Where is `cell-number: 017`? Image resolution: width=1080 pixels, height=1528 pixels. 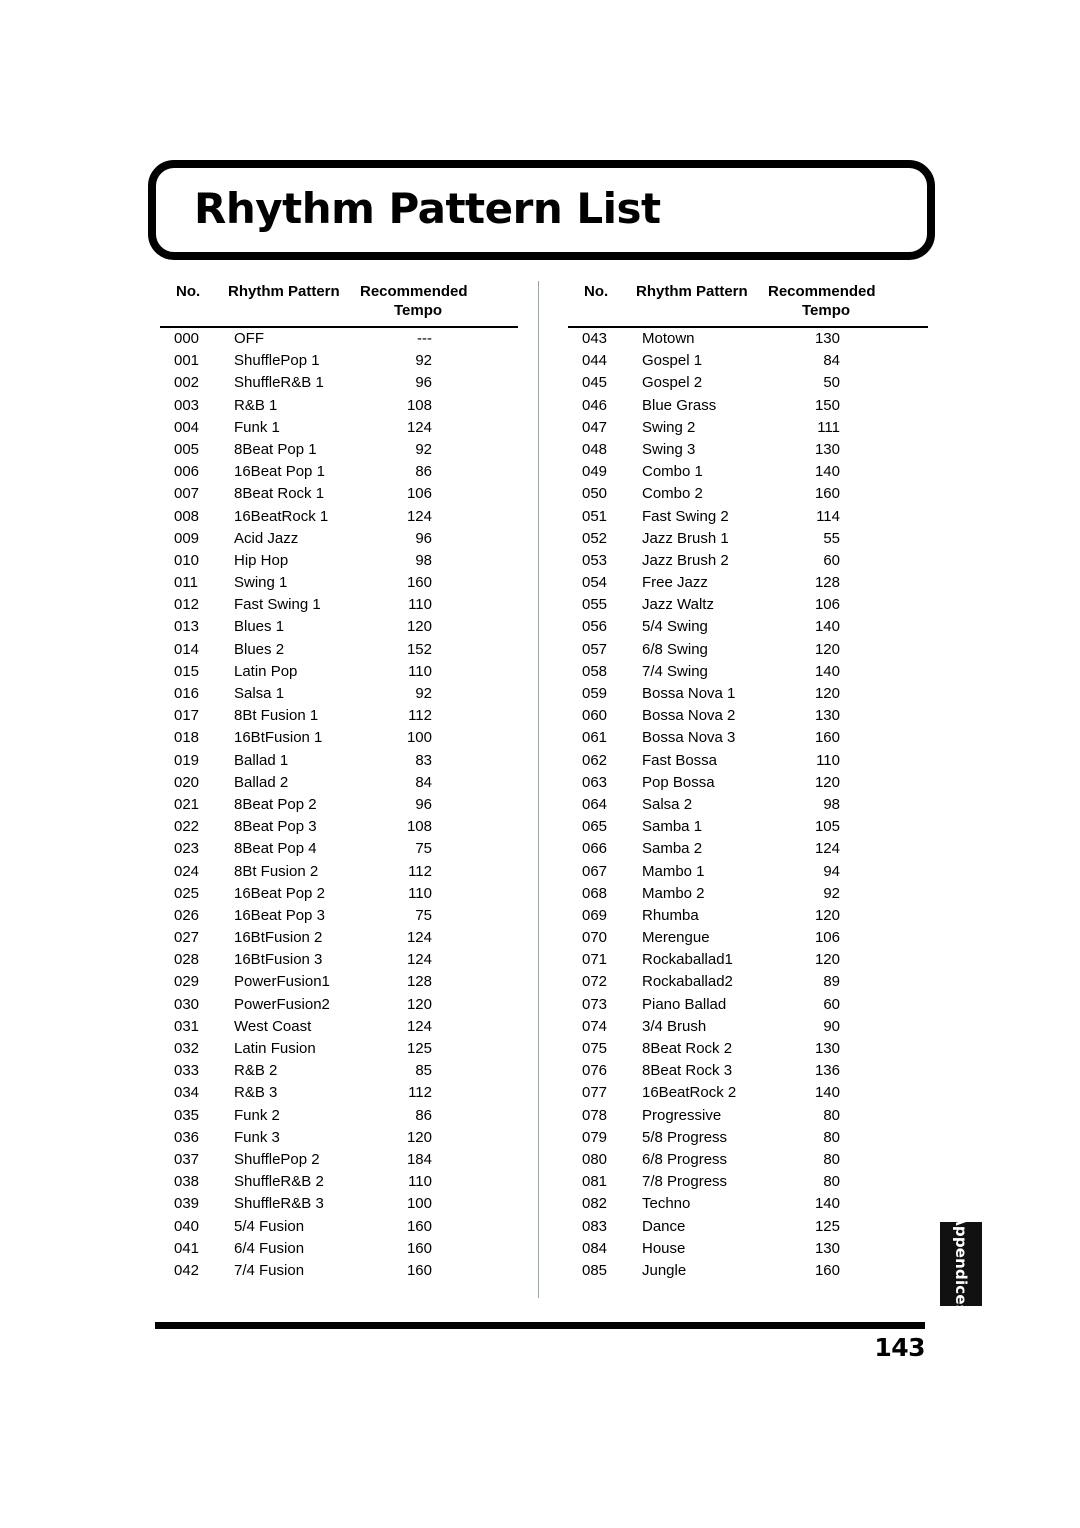 cell-number: 017 is located at coordinates (187, 716).